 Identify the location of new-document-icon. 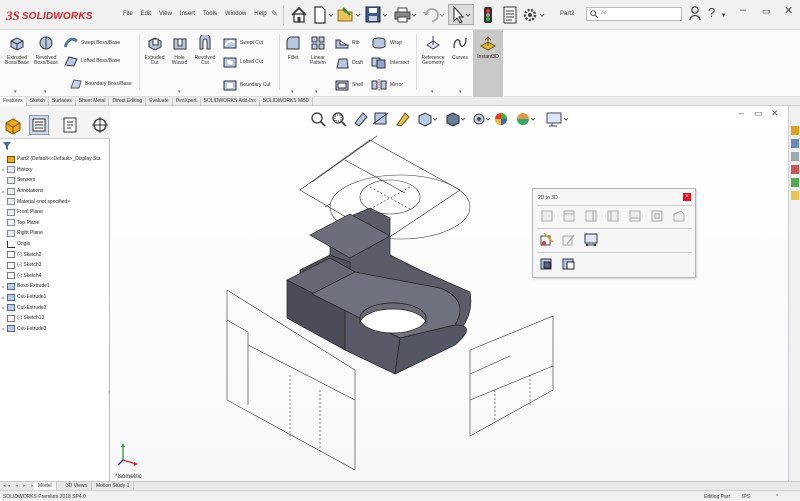
(323, 14).